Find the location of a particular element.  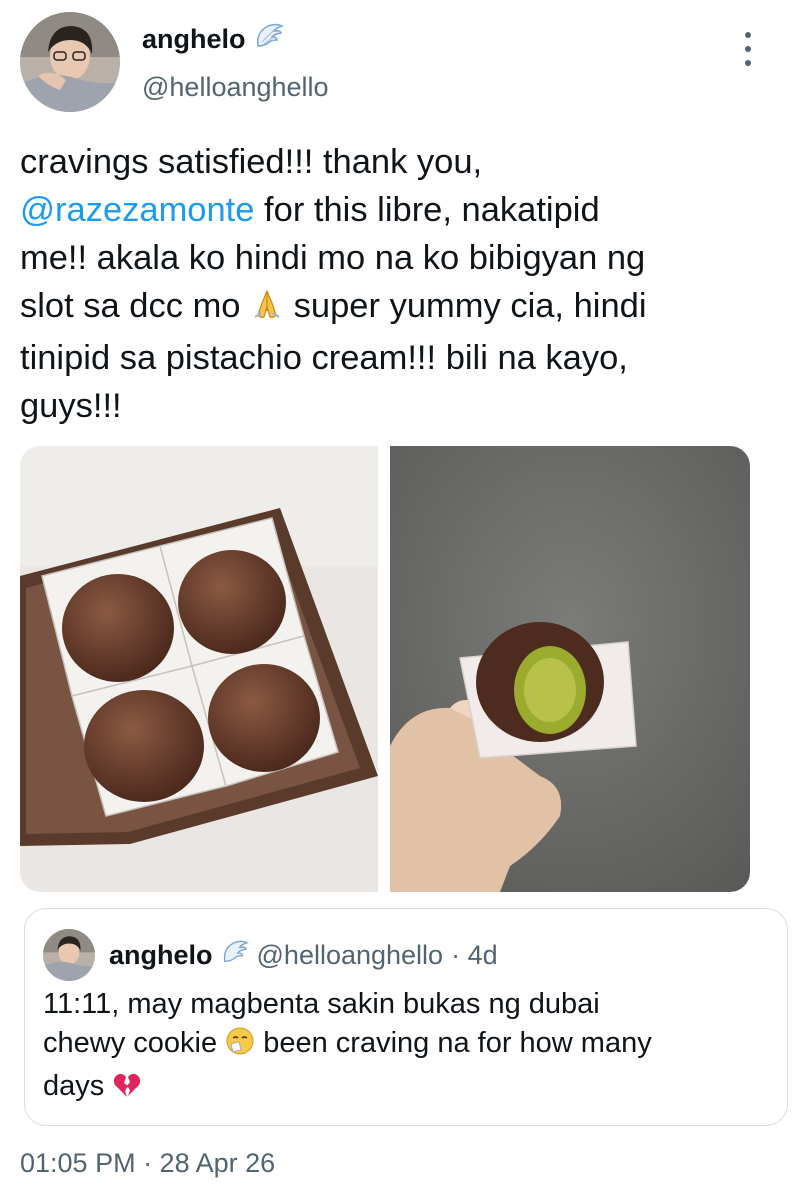

quoted-line-3: days is located at coordinates (393, 1088).